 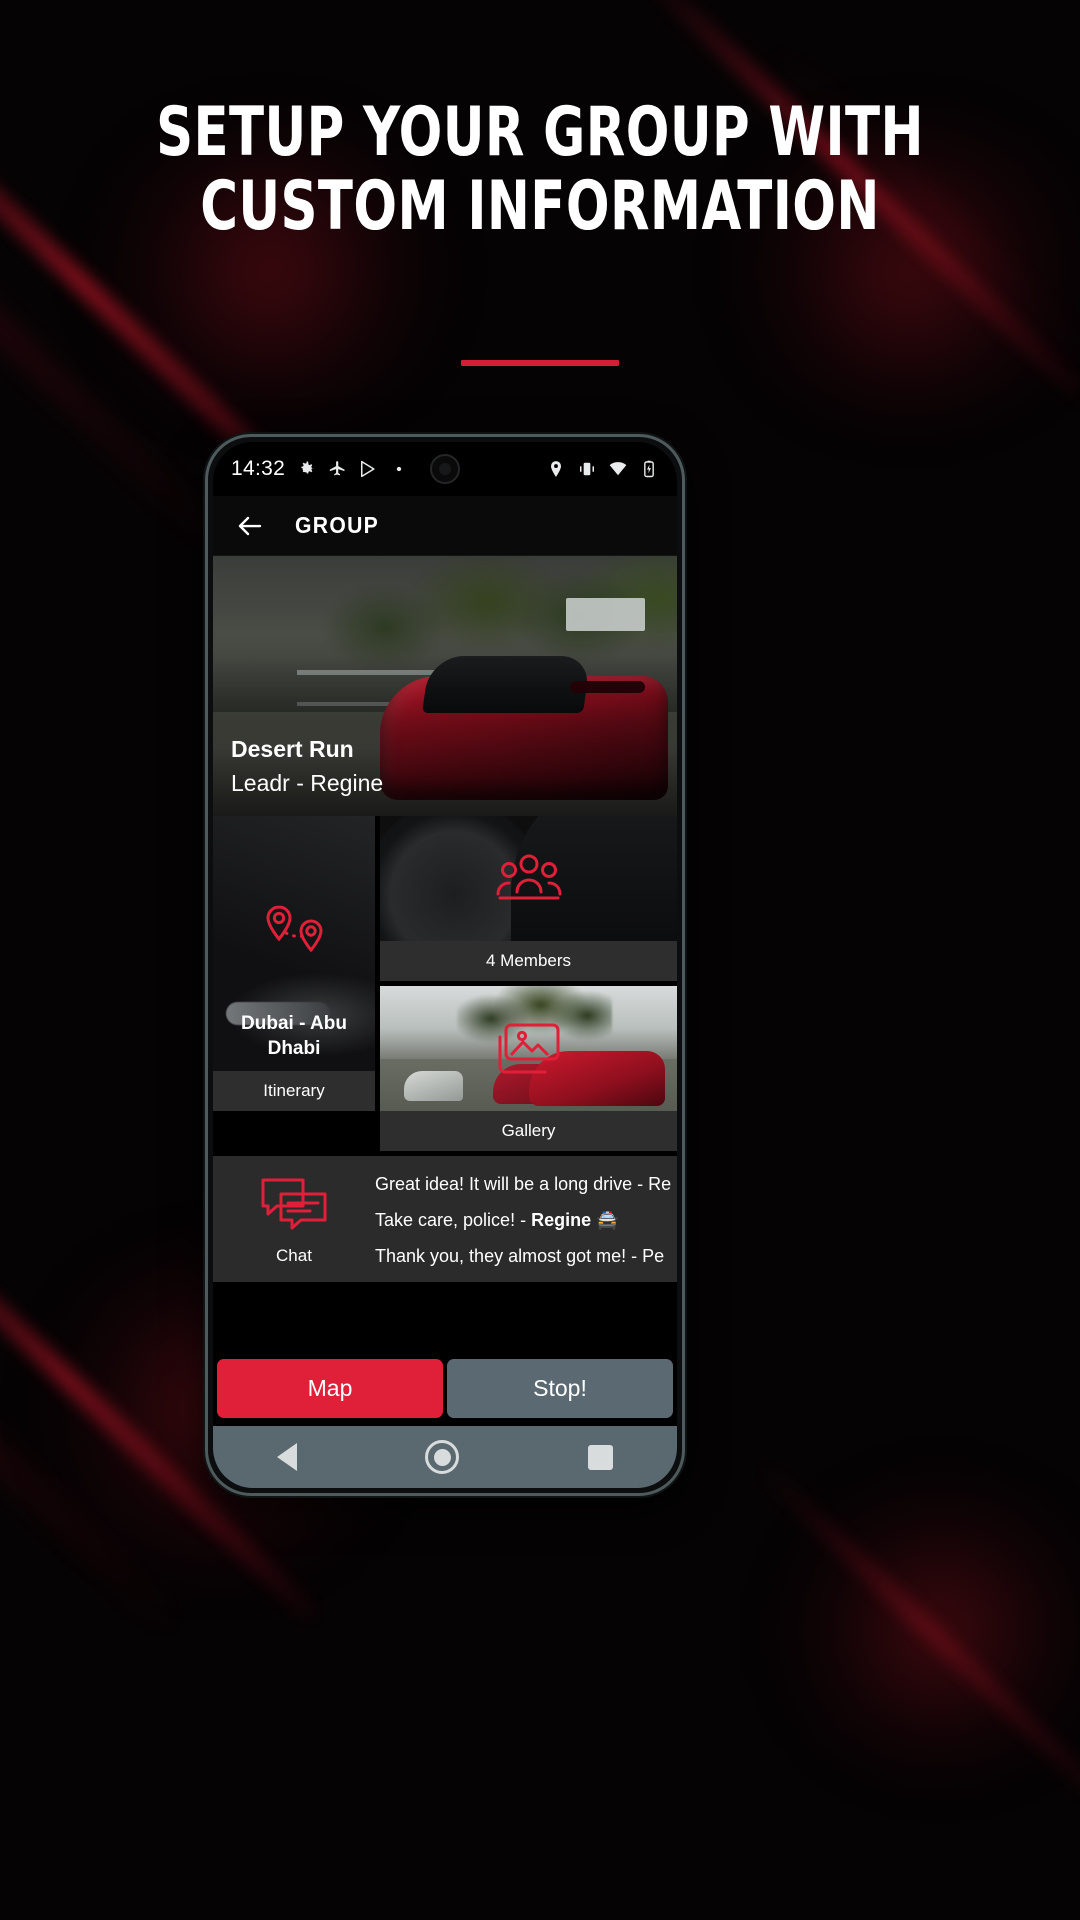 I want to click on map-pins-icon, so click(x=294, y=928).